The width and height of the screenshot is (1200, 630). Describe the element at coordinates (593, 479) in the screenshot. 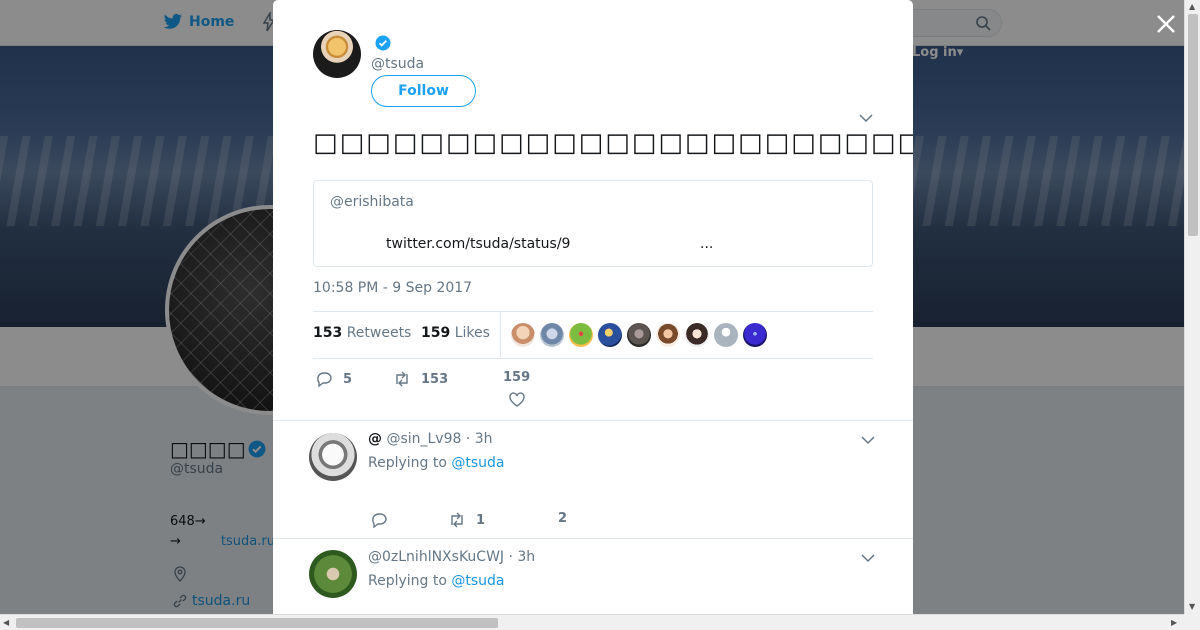

I see `reply-tweet: @ @sin_Lv98 · 3h Replying to @tsuda 1 2` at that location.